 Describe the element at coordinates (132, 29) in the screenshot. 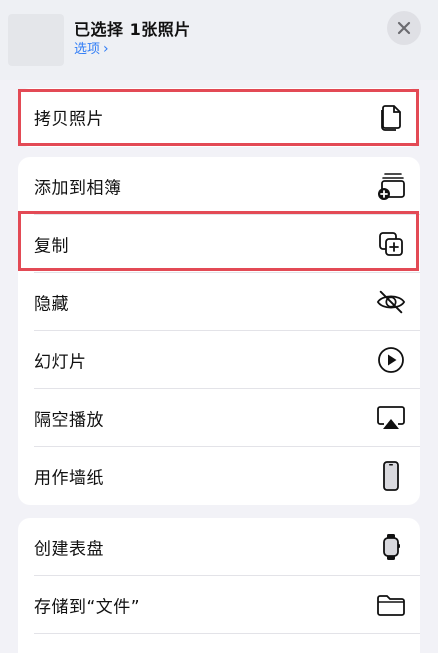

I see `selection-title: 已选择 1张照片` at that location.